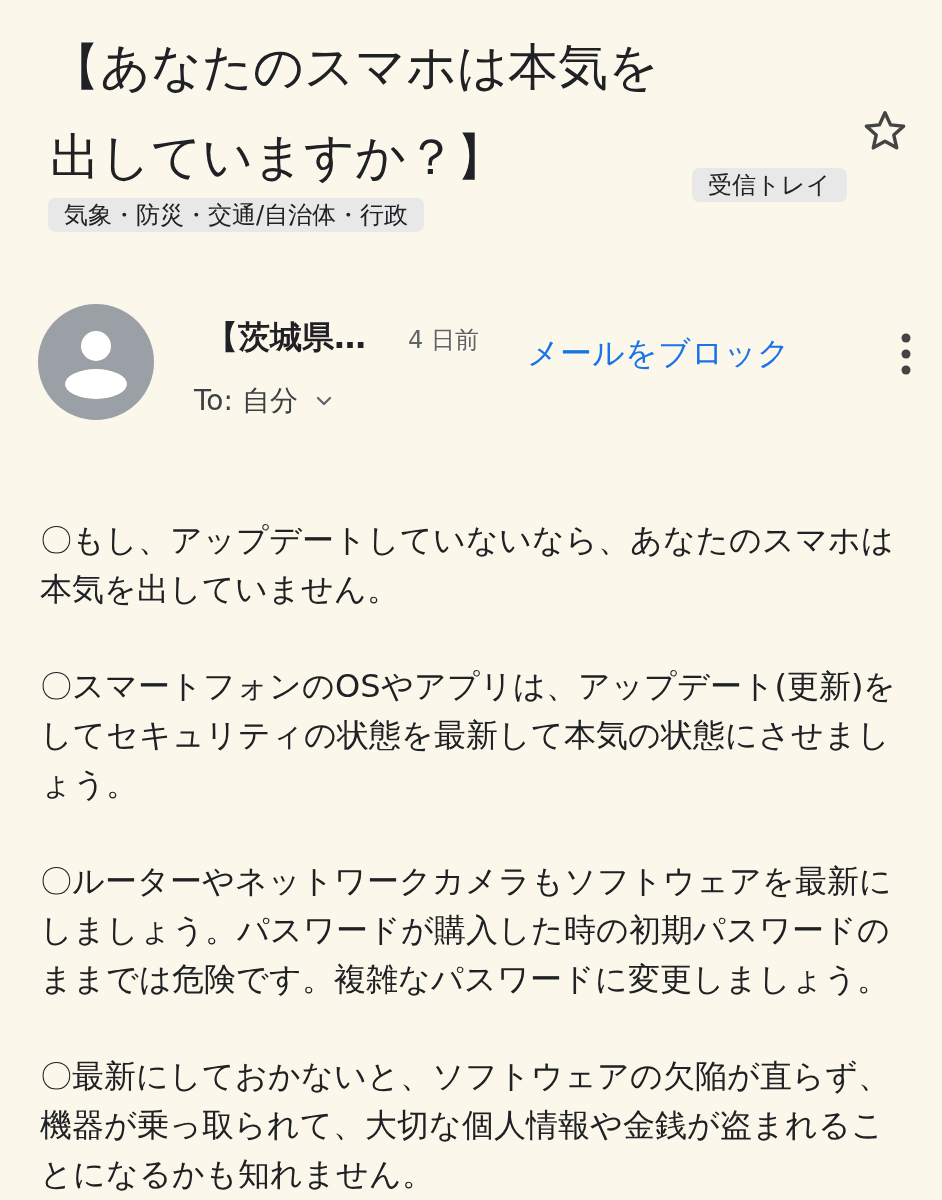  Describe the element at coordinates (906, 354) in the screenshot. I see `more-icon` at that location.